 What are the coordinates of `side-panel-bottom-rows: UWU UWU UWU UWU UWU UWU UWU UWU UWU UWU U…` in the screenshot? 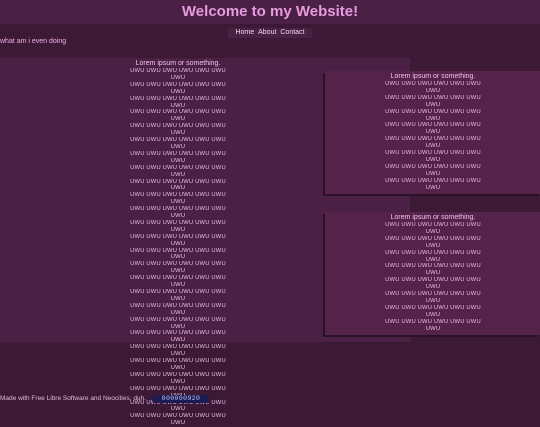 It's located at (433, 277).